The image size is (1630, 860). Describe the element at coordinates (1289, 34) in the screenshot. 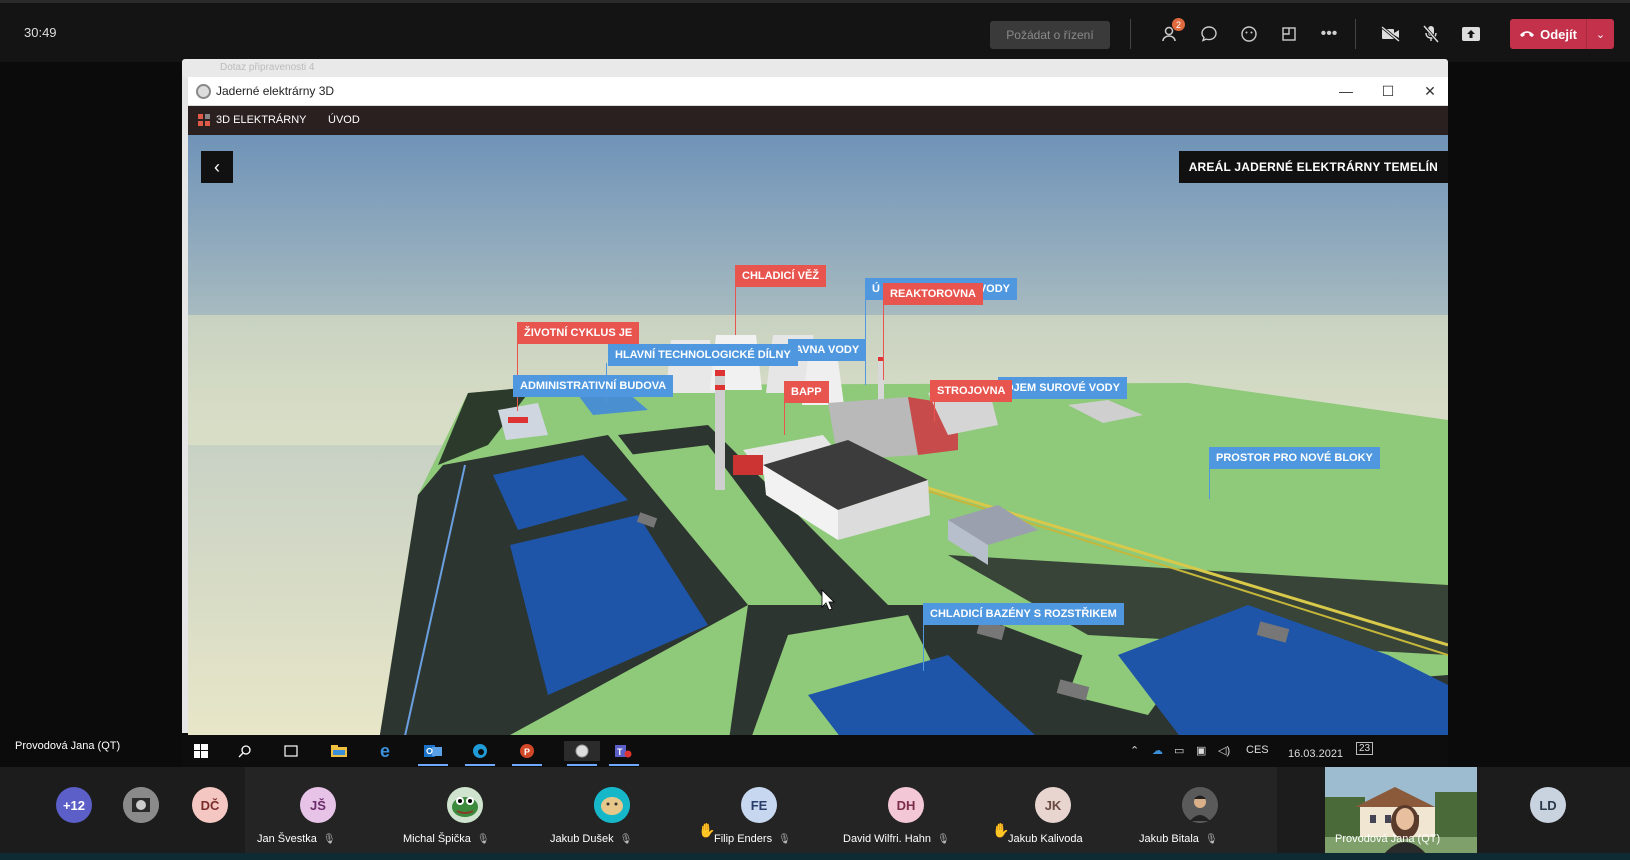

I see `rooms-icon` at that location.